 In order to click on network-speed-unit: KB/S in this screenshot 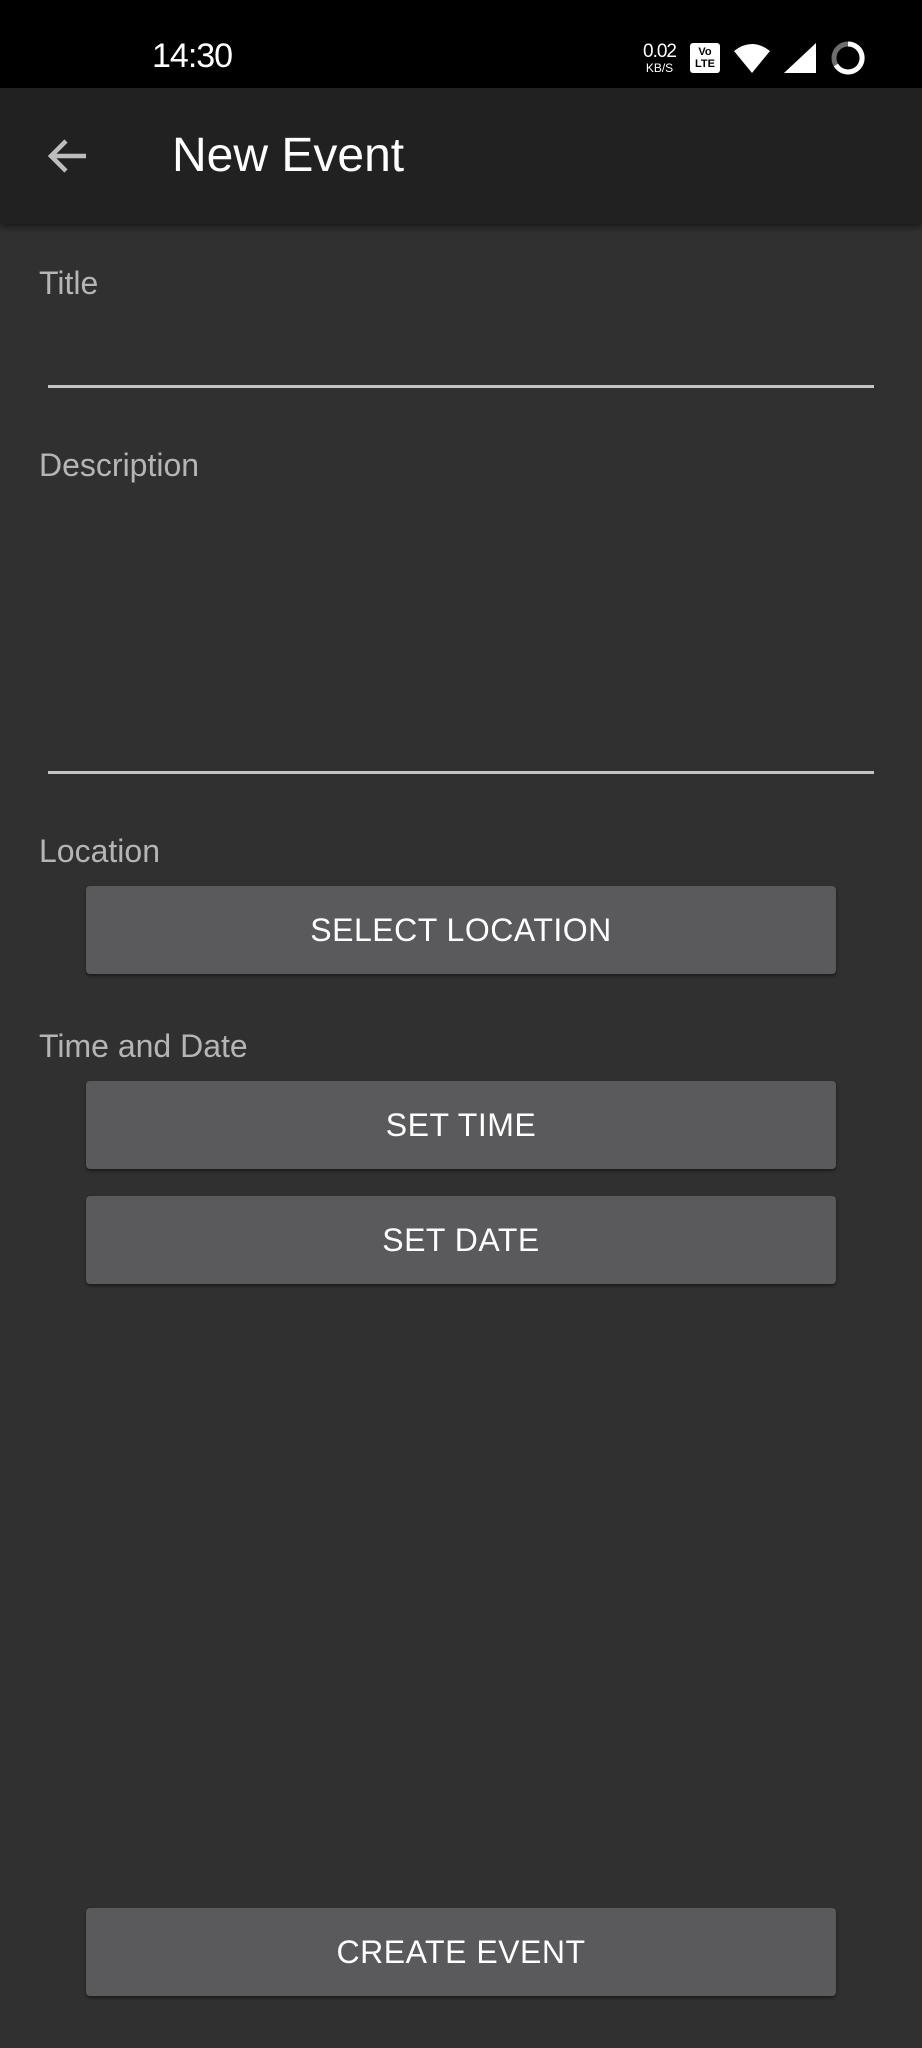, I will do `click(659, 68)`.